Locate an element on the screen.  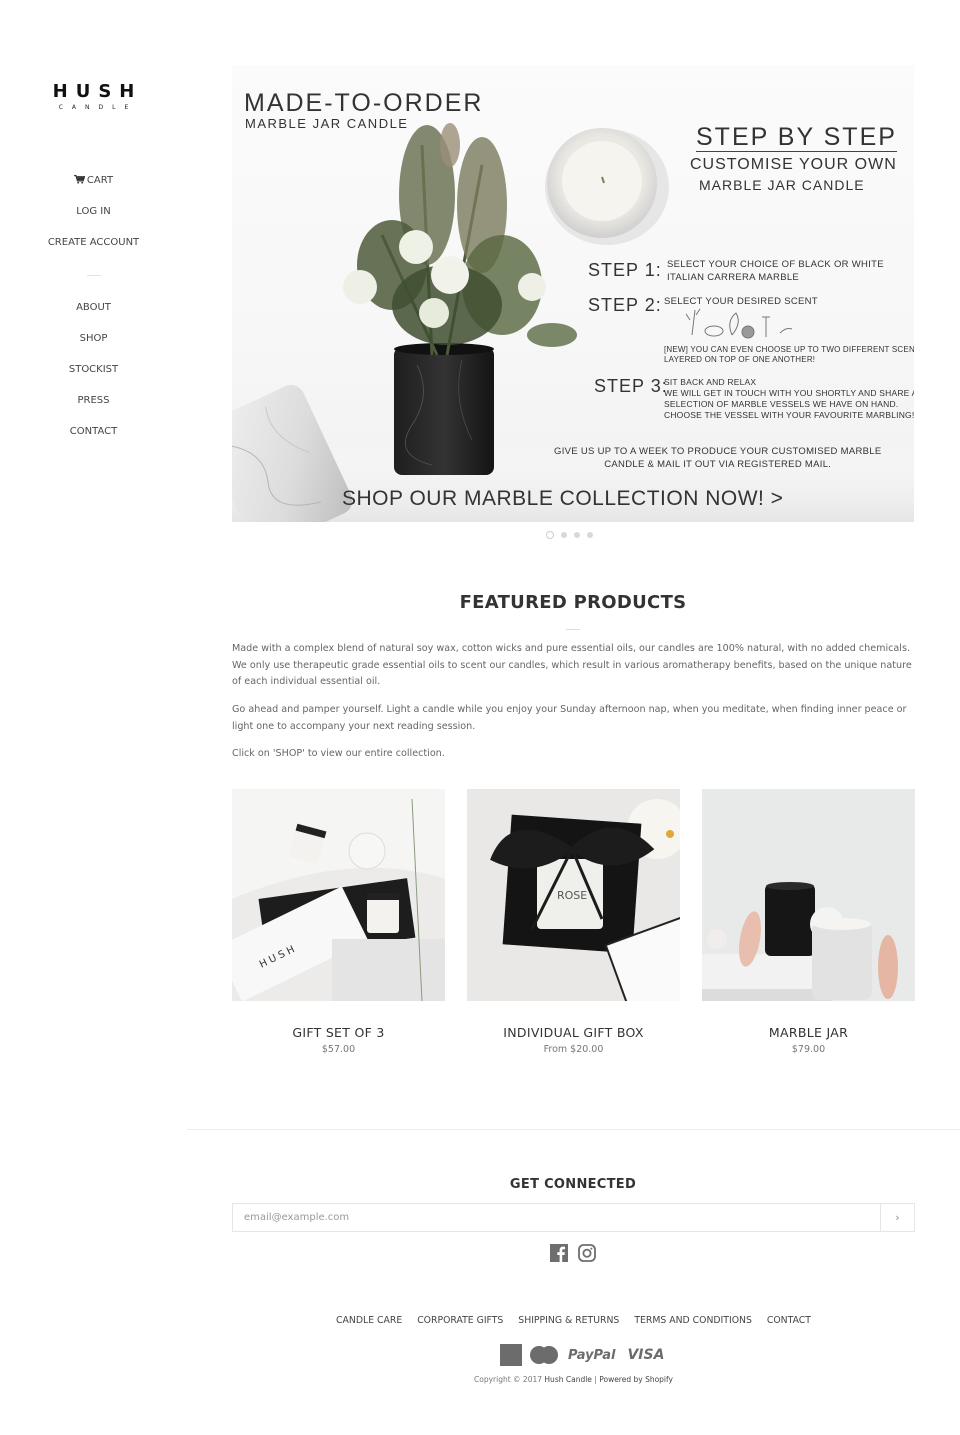
sidebar-item-create-account: CREATE ACCOUNT is located at coordinates (93, 249).